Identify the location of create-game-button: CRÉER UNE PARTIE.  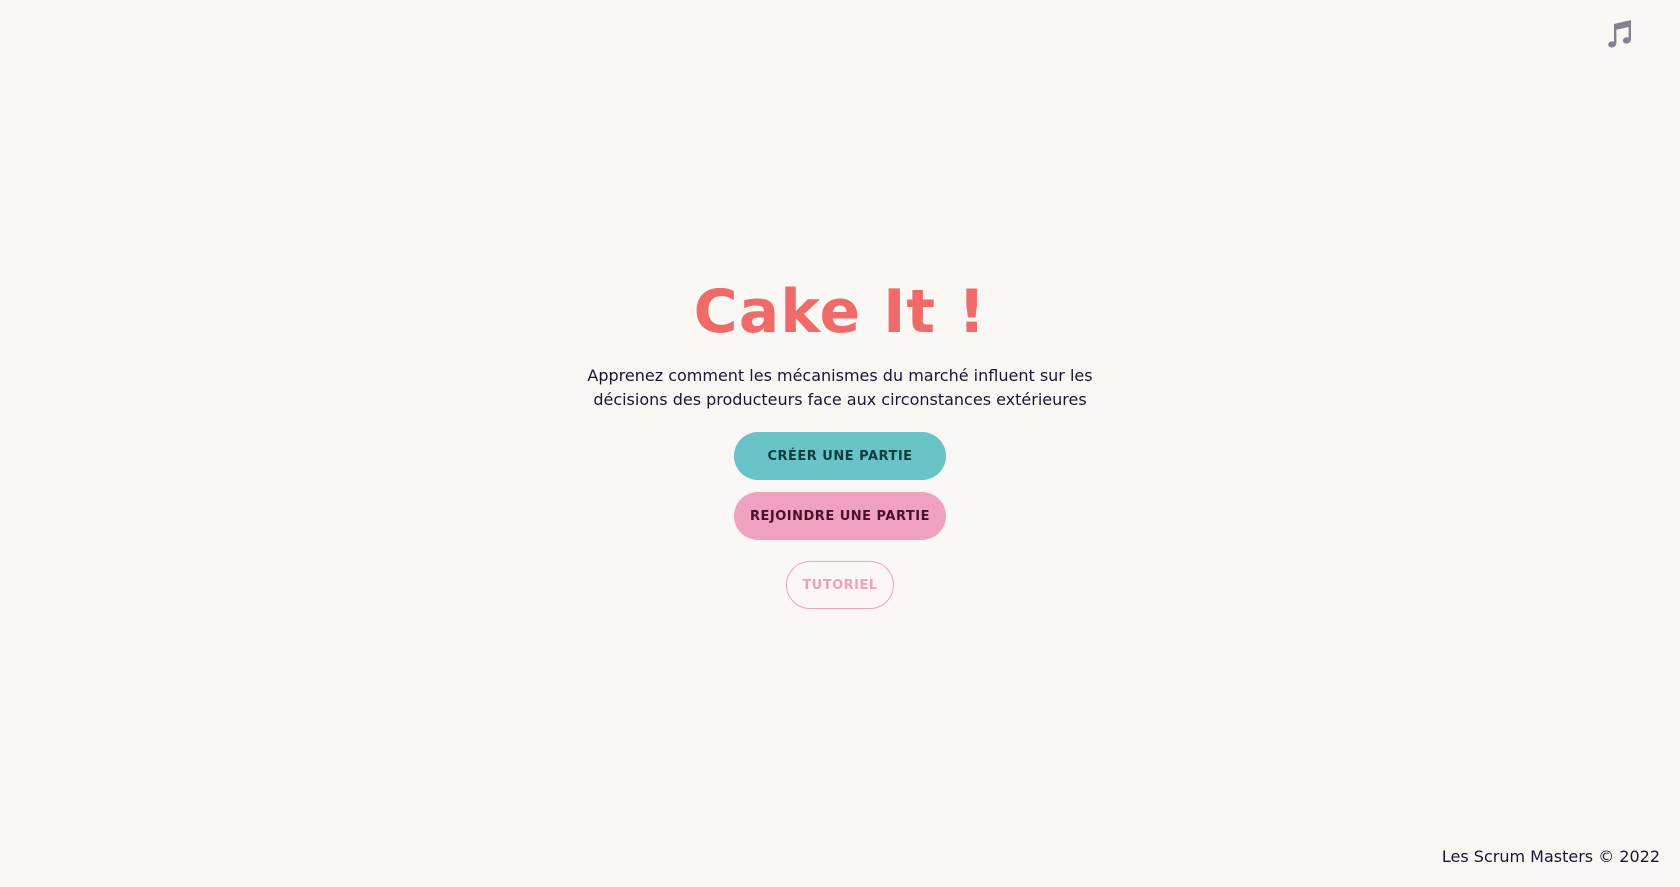
(840, 456).